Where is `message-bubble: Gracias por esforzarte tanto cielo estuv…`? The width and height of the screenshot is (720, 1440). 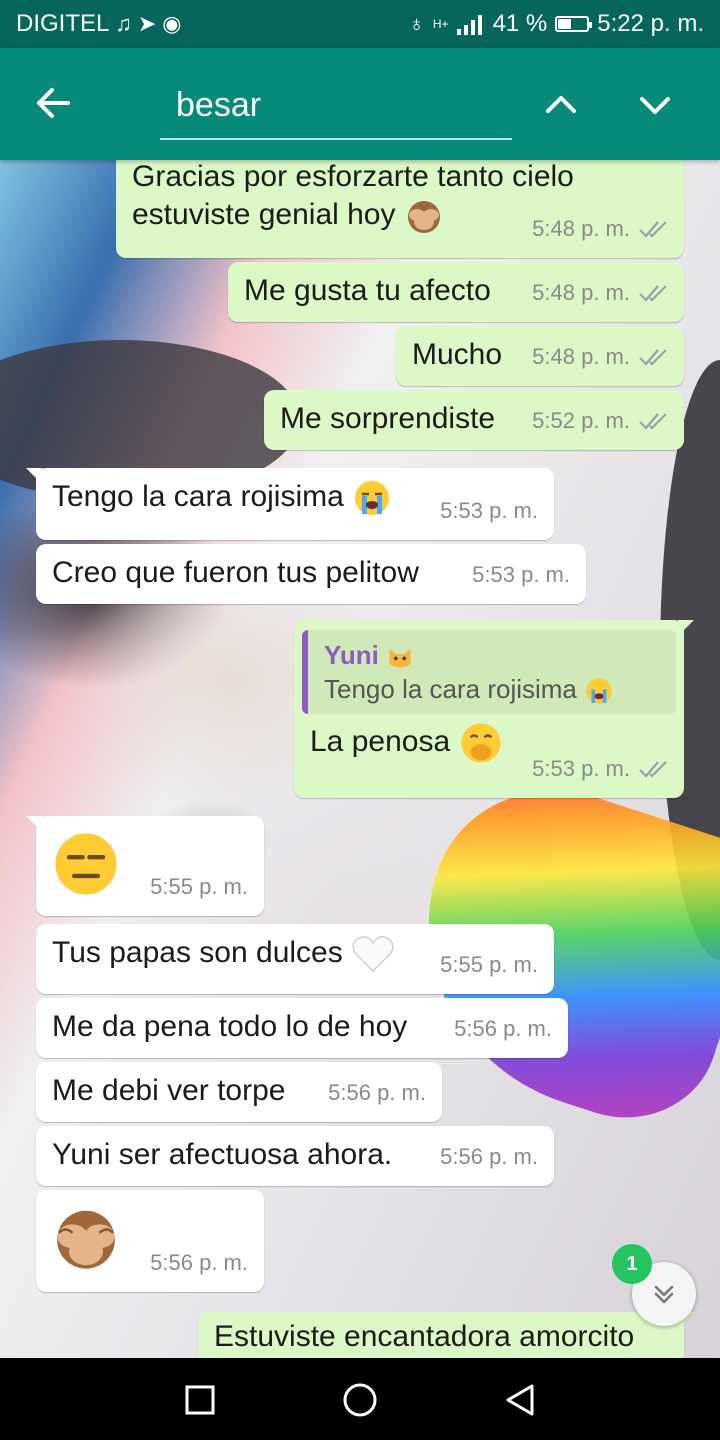
message-bubble: Gracias por esforzarte tanto cielo estuv… is located at coordinates (400, 203).